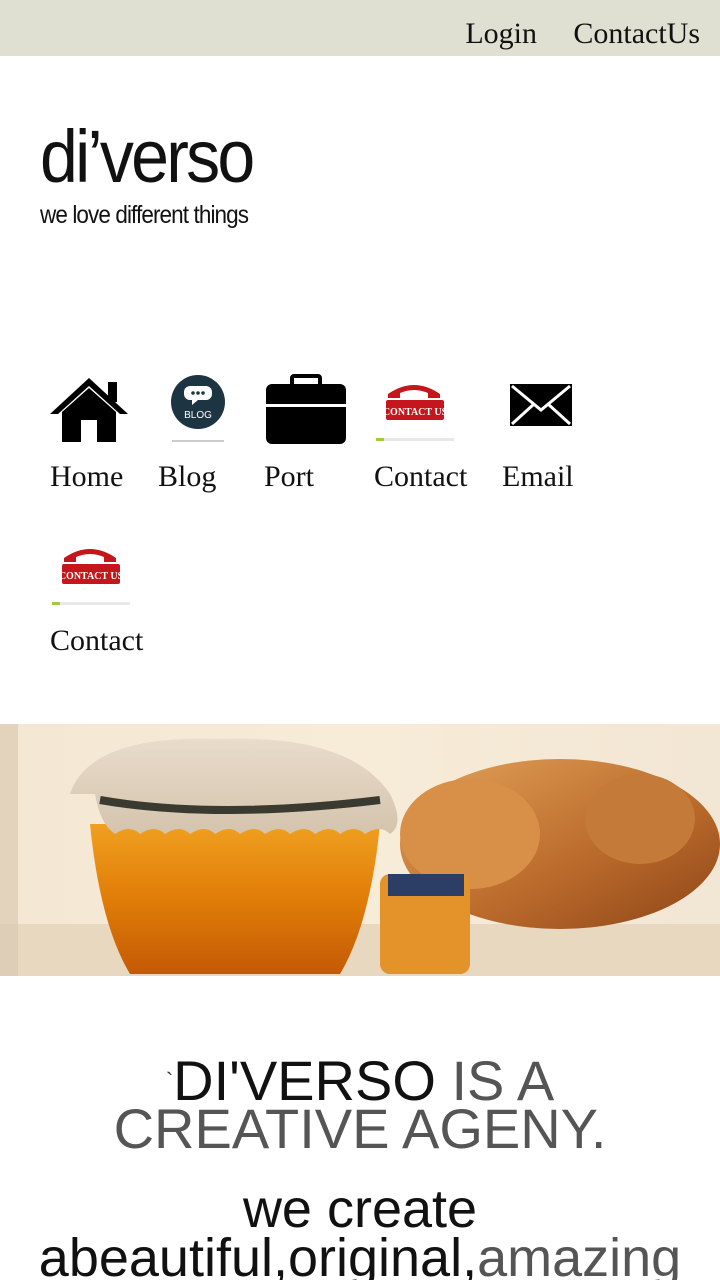  What do you see at coordinates (306, 406) in the screenshot?
I see `briefcase-icon` at bounding box center [306, 406].